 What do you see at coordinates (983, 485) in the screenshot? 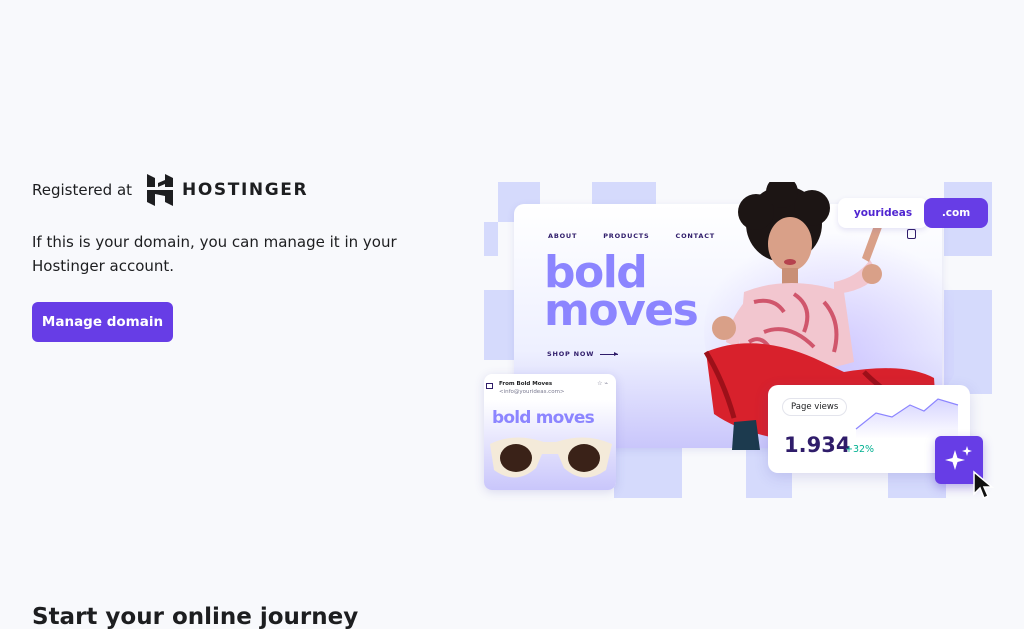
I see `mouse-cursor-icon` at bounding box center [983, 485].